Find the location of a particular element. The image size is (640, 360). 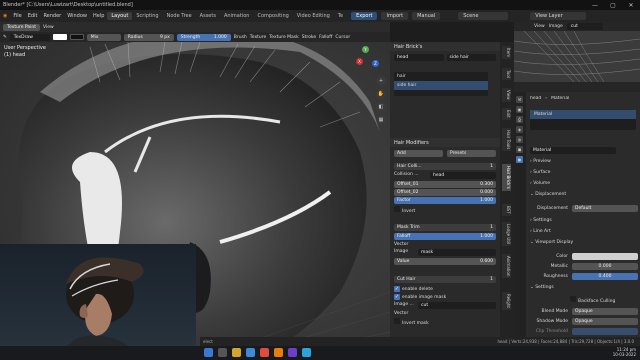

render-icon: ▣ is located at coordinates (519, 109).